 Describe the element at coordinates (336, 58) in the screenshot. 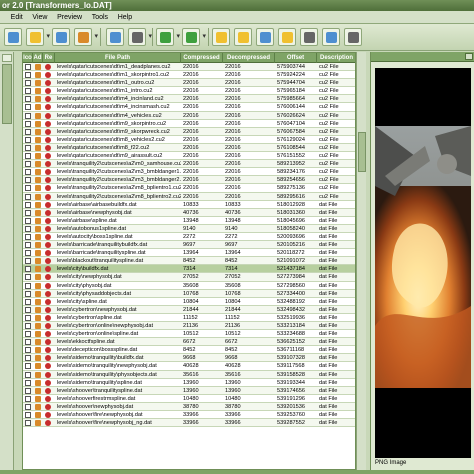

I see `col-description: Description` at that location.